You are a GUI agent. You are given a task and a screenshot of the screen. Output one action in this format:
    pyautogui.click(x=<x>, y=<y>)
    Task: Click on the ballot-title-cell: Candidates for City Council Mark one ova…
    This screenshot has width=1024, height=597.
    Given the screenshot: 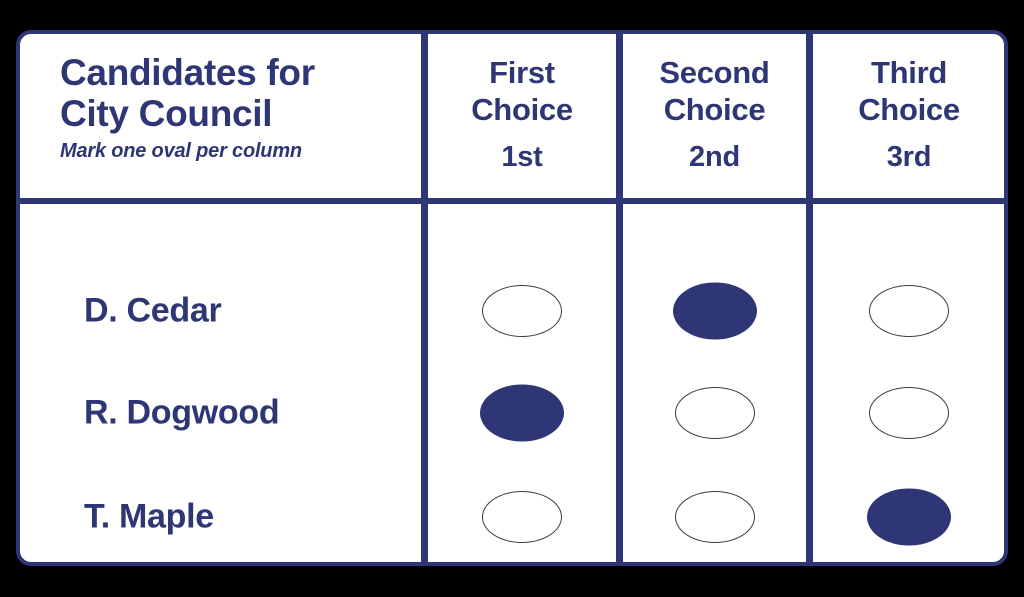 What is the action you would take?
    pyautogui.click(x=220, y=116)
    